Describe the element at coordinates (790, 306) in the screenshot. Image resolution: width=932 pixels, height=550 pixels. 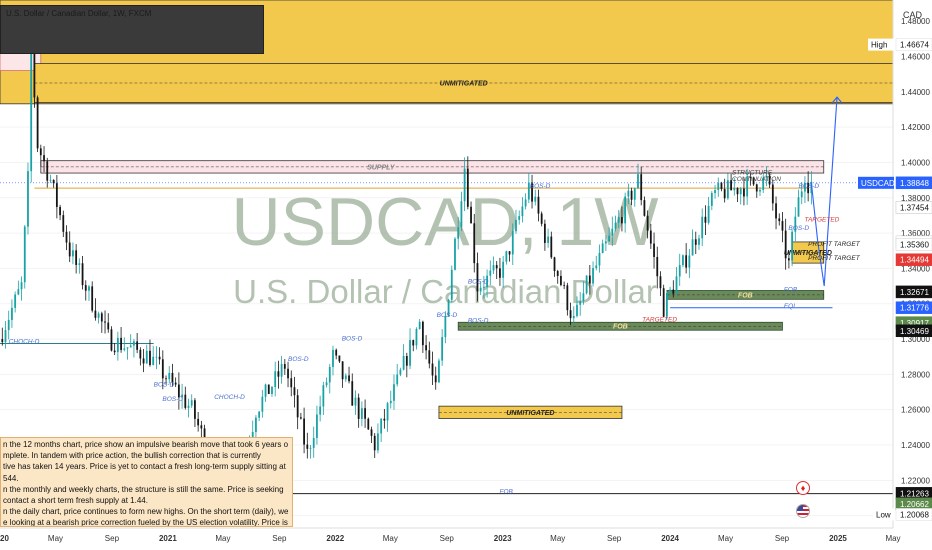
I see `annotation-label: EQL` at that location.